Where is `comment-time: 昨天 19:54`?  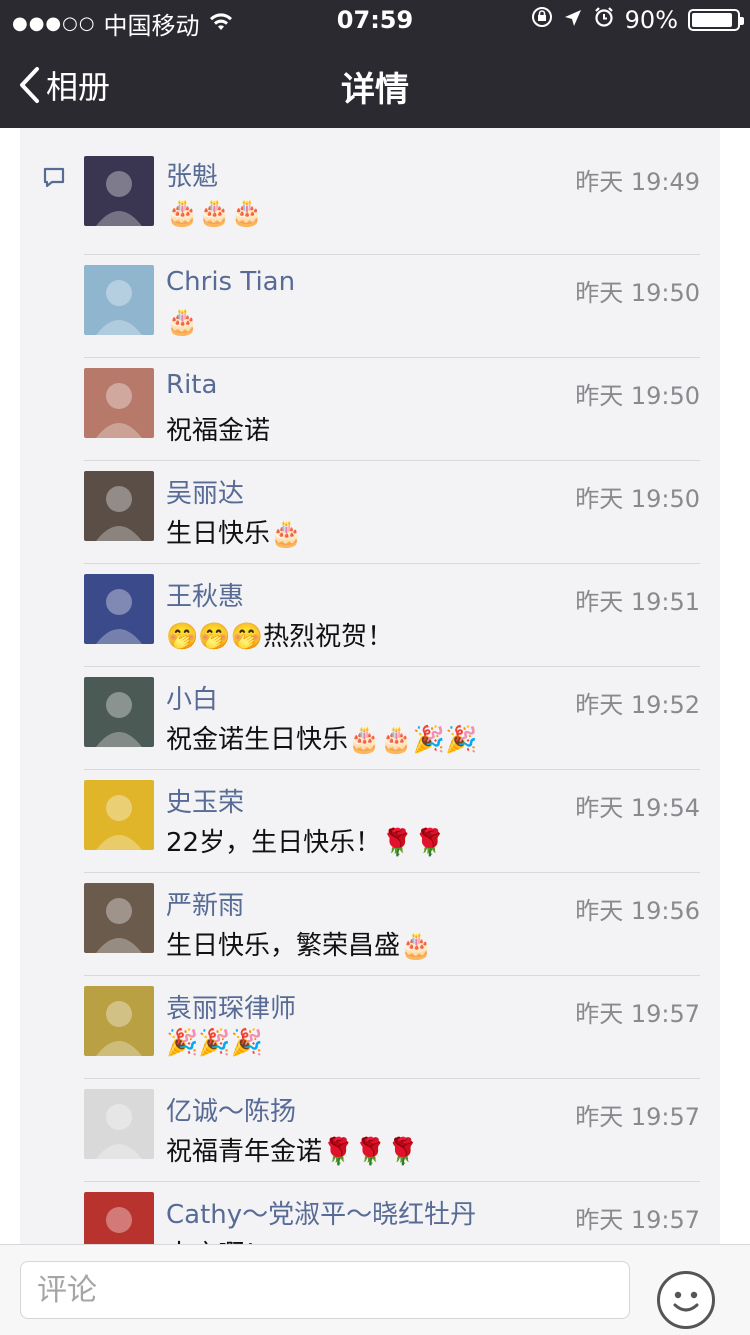
comment-time: 昨天 19:54 is located at coordinates (637, 808).